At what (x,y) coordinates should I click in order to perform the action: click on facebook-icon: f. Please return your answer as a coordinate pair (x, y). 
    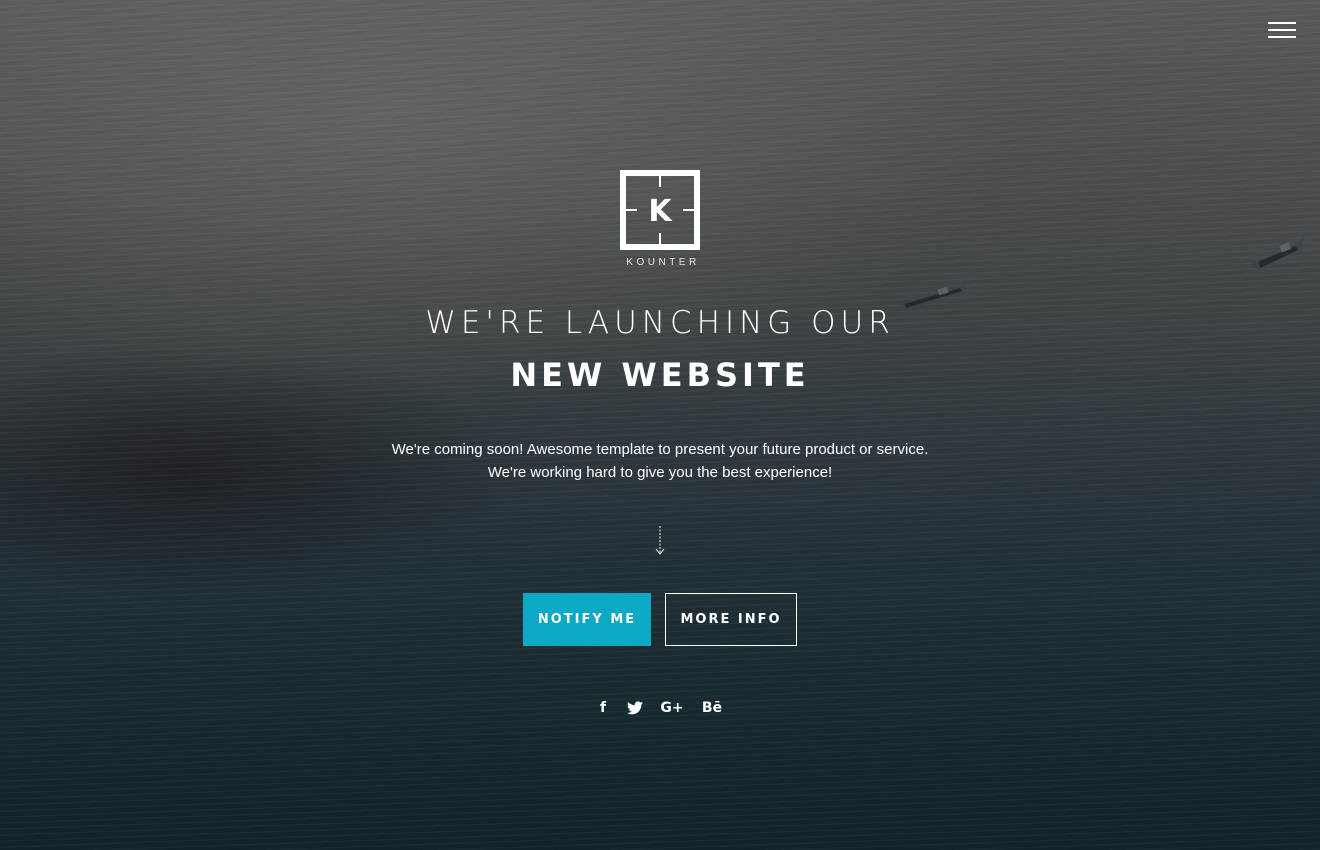
    Looking at the image, I should click on (603, 708).